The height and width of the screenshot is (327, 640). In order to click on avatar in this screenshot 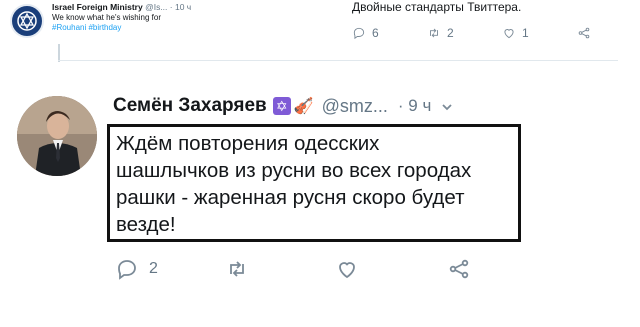, I will do `click(57, 136)`.